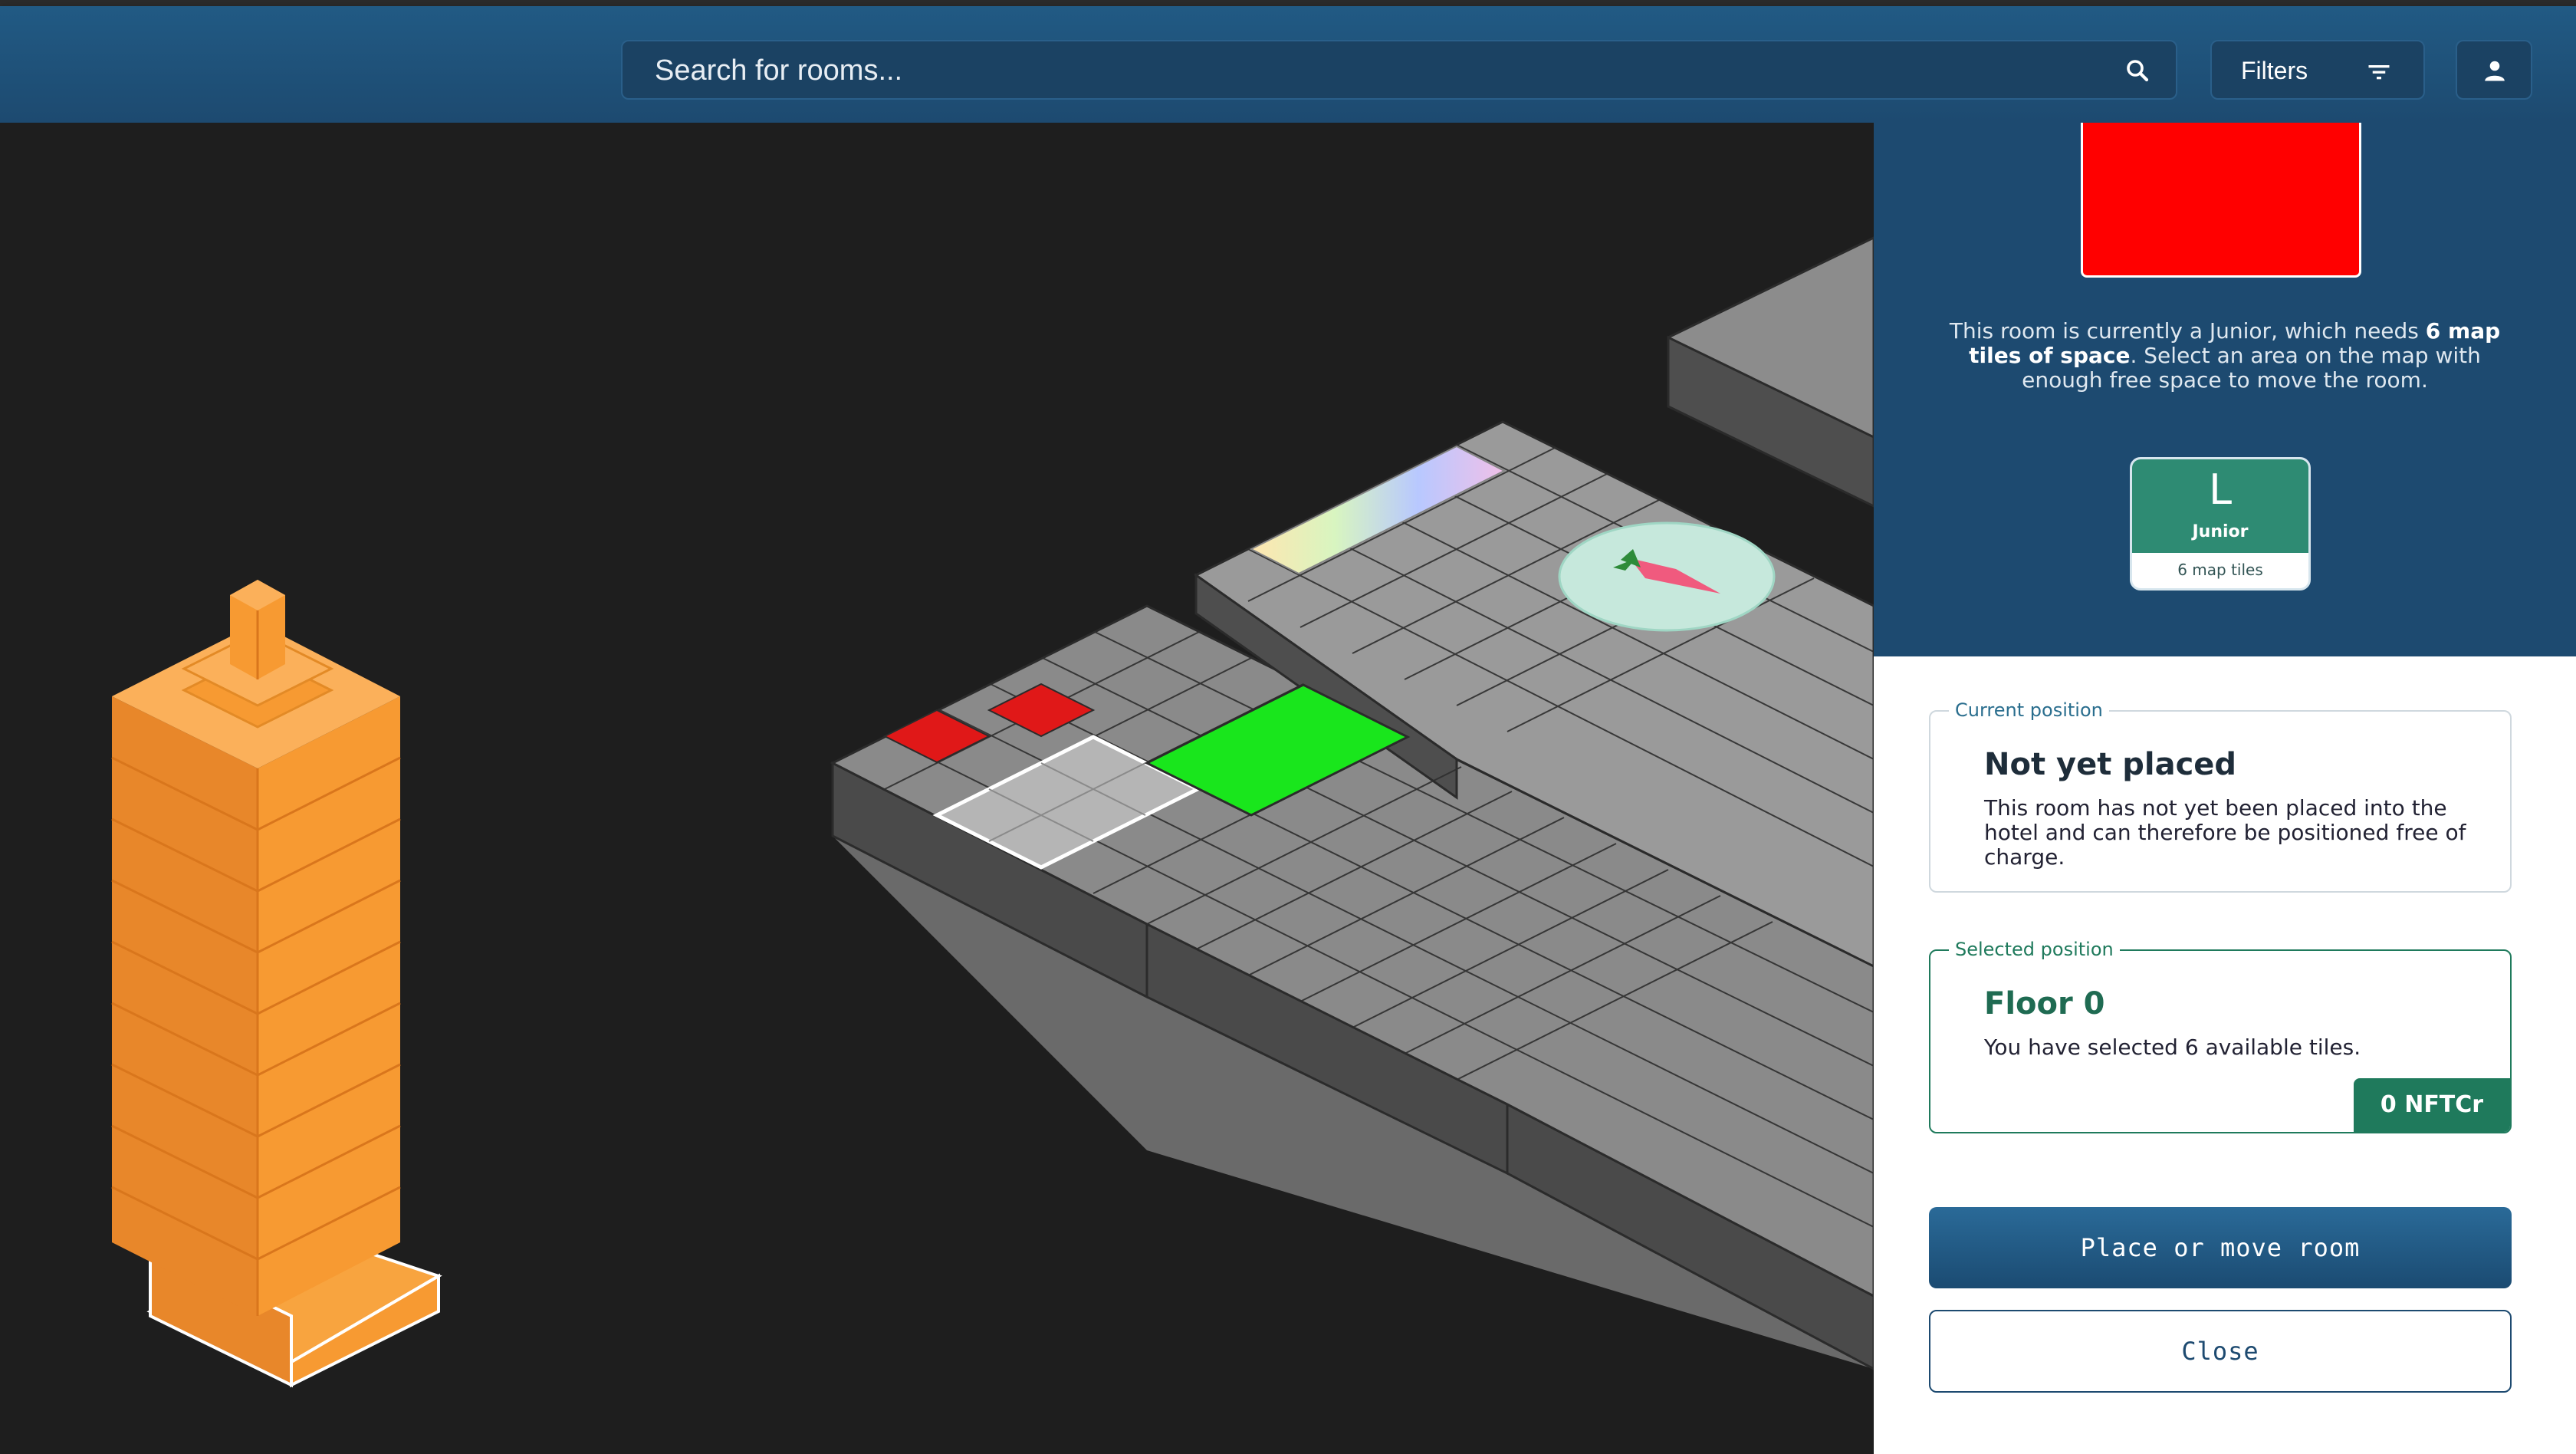  What do you see at coordinates (2220, 531) in the screenshot?
I see `room-size-name: Junior` at bounding box center [2220, 531].